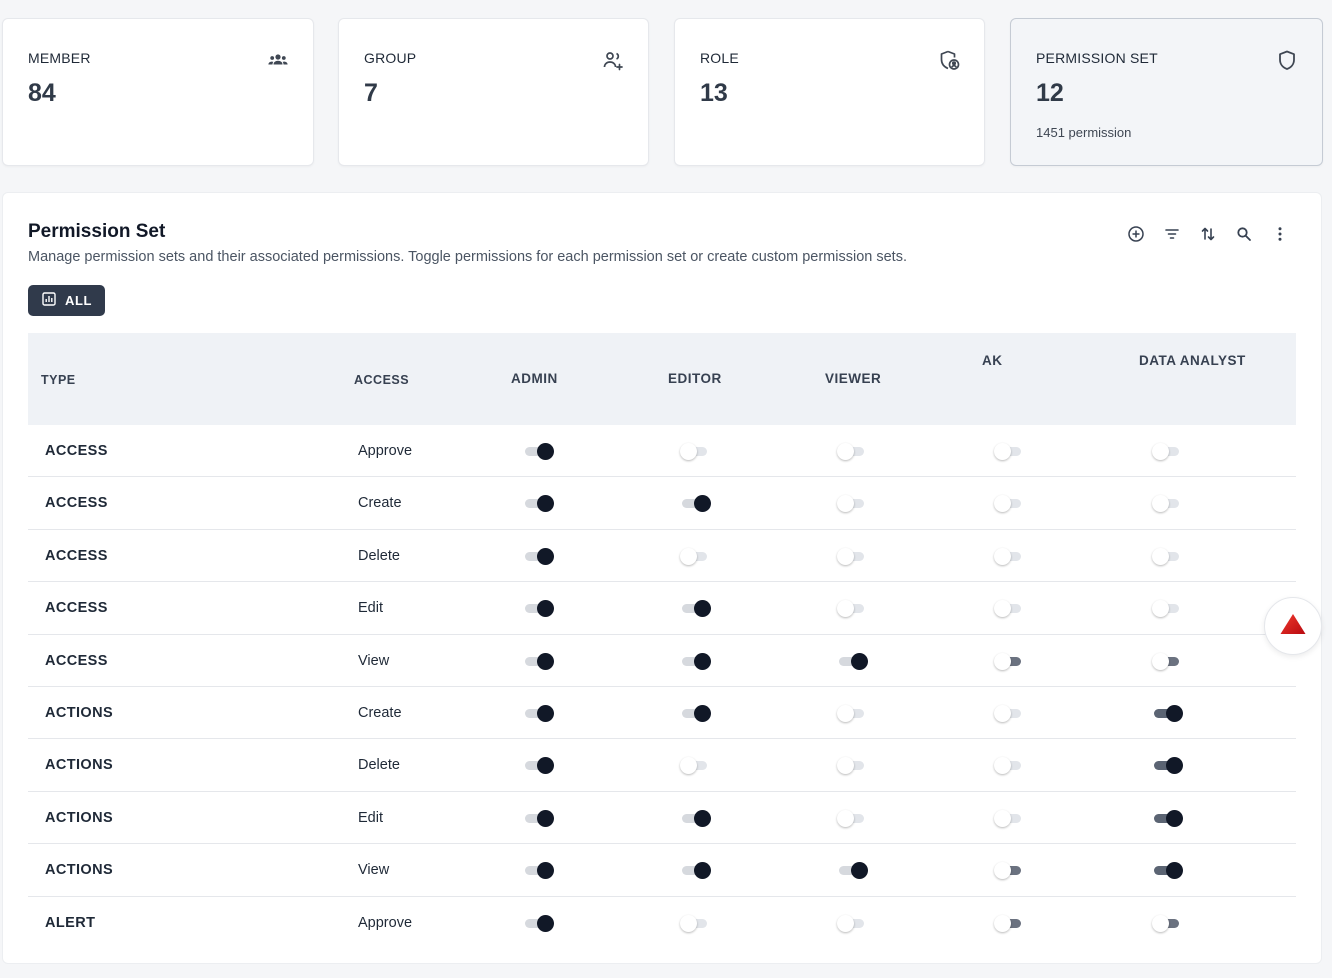 The width and height of the screenshot is (1332, 978). Describe the element at coordinates (1208, 234) in the screenshot. I see `sort-icon` at that location.